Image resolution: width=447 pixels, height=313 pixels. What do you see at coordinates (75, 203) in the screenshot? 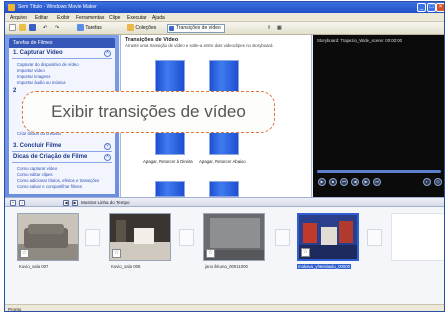
I see `play-storyboard-icon: ▶` at bounding box center [75, 203].